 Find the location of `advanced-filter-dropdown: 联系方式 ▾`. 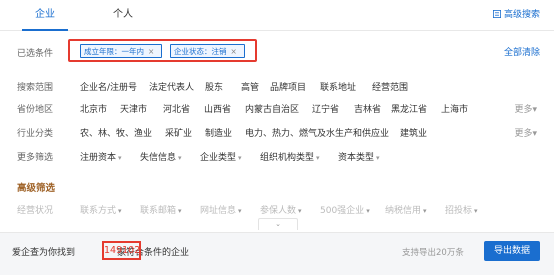

advanced-filter-dropdown: 联系方式 ▾ is located at coordinates (101, 209).